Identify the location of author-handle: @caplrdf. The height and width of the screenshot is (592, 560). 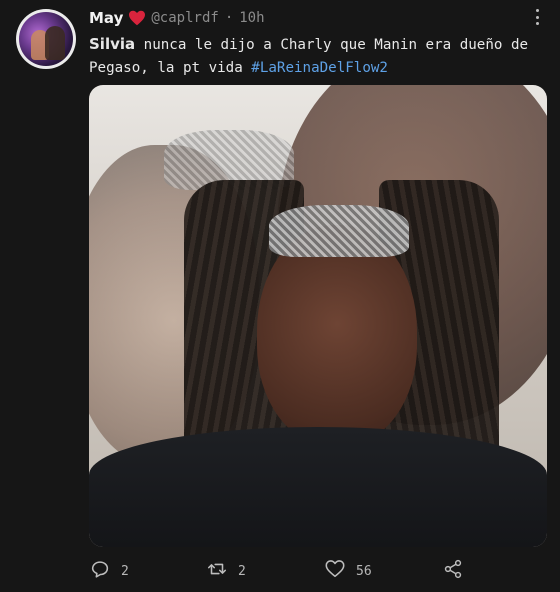
(184, 18).